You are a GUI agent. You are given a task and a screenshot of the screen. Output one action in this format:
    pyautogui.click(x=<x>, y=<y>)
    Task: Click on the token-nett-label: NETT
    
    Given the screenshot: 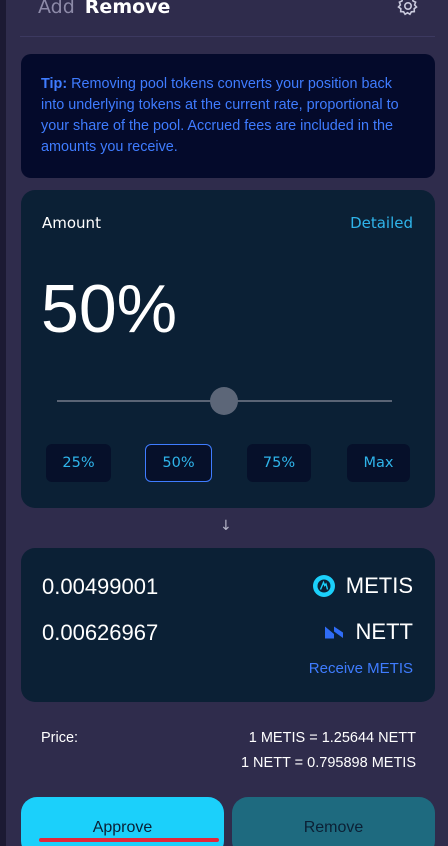 What is the action you would take?
    pyautogui.click(x=384, y=631)
    